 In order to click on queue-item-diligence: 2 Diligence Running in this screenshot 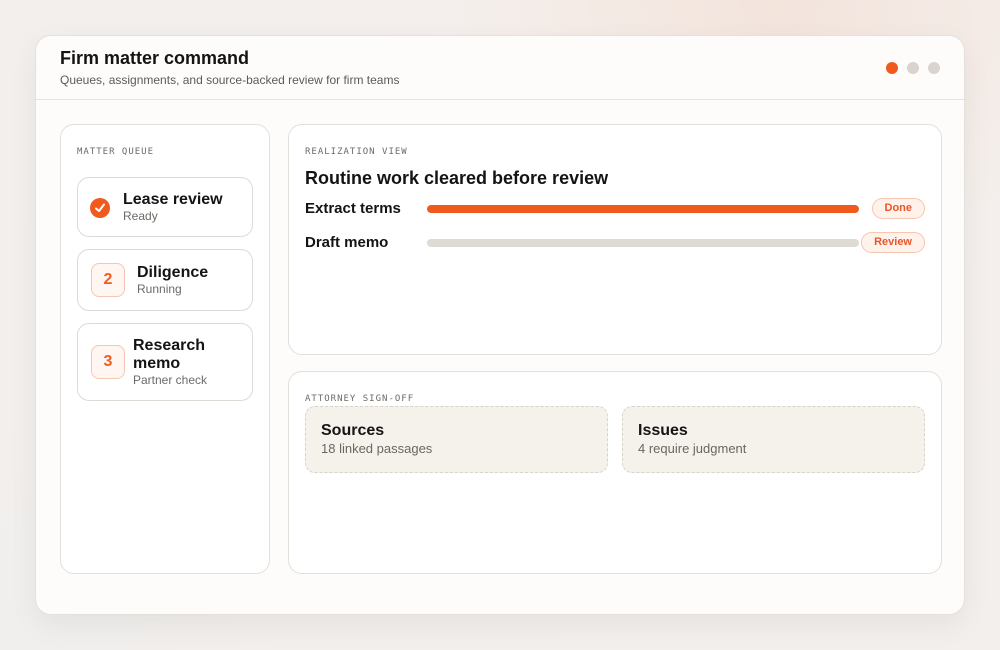, I will do `click(165, 280)`.